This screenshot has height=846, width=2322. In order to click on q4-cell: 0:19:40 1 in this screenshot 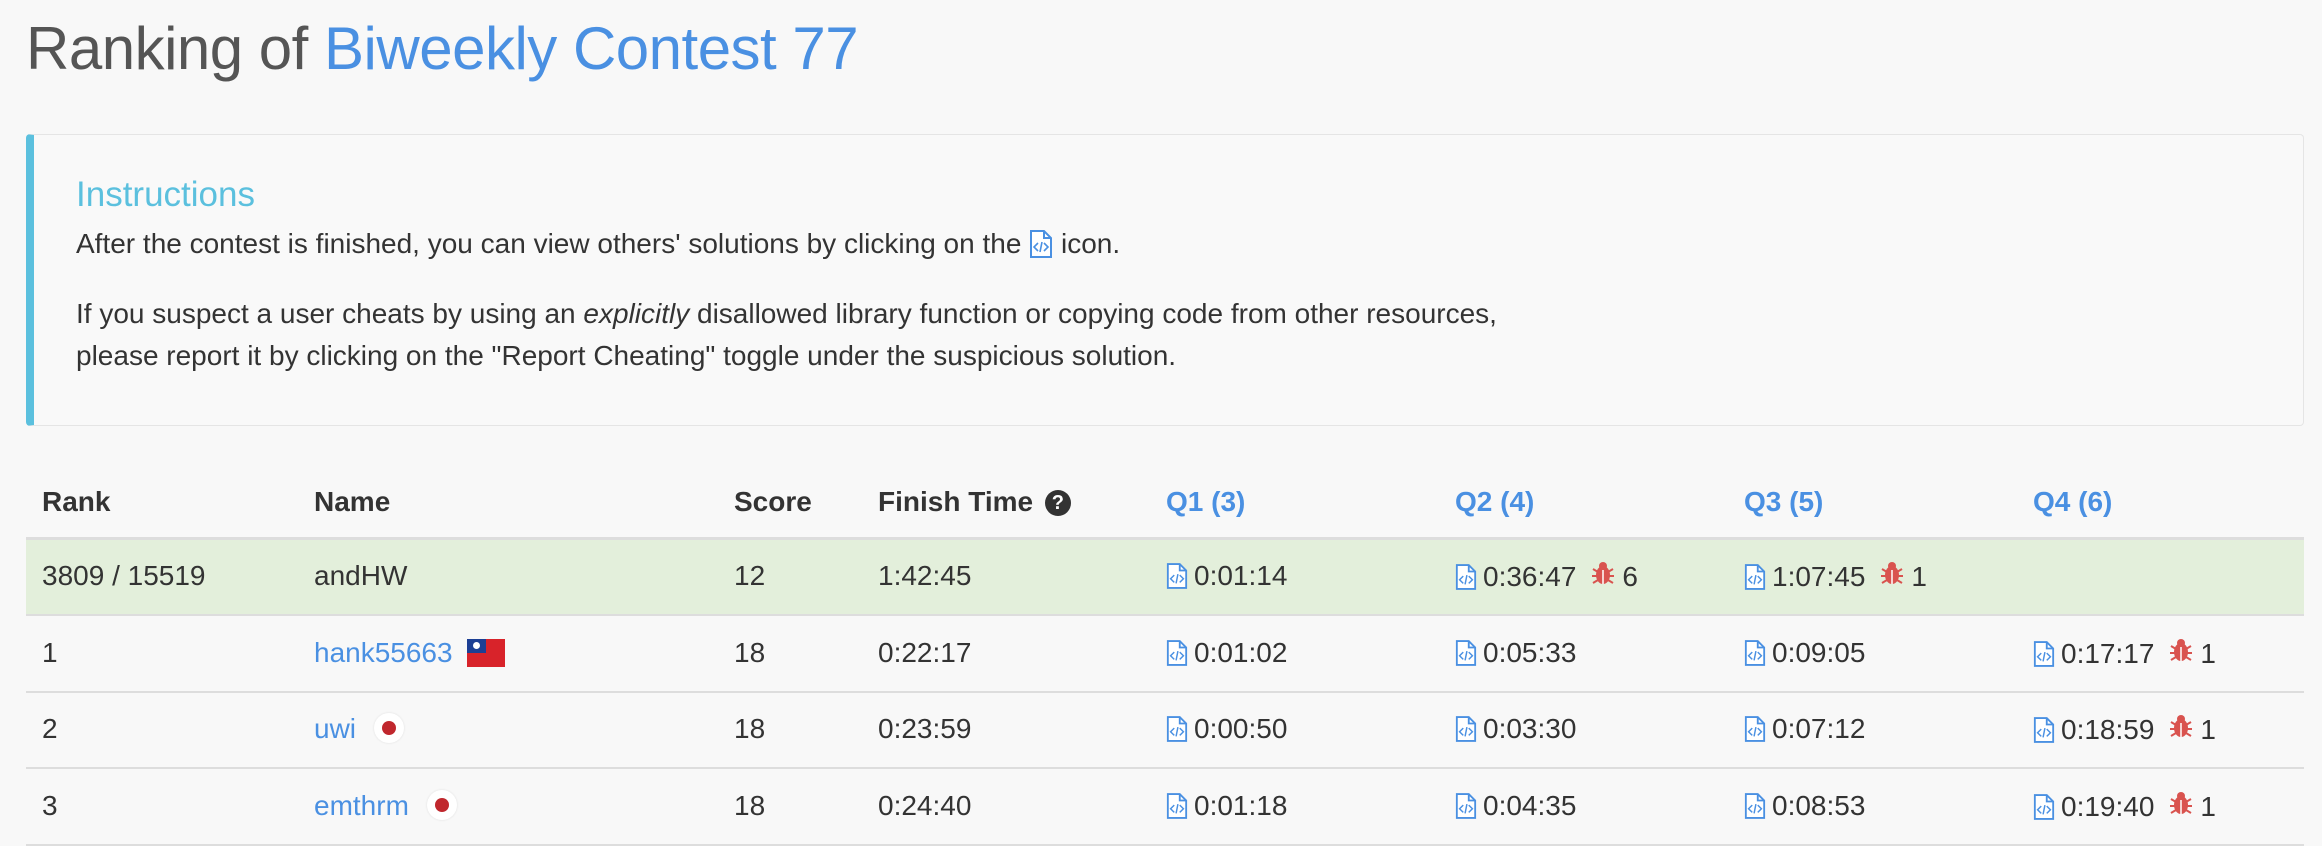, I will do `click(2124, 806)`.